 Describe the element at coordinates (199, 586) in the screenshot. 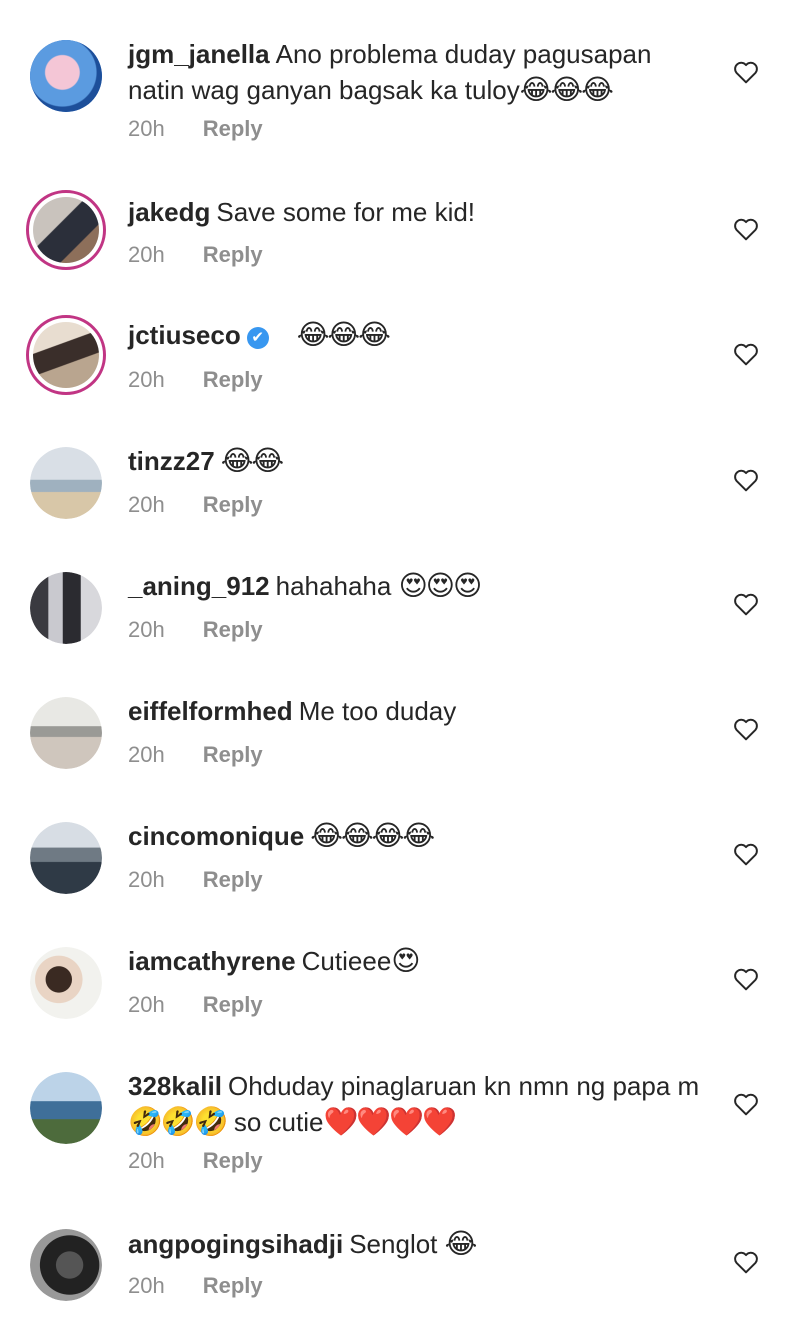

I see `comment-username: _aning_912` at that location.